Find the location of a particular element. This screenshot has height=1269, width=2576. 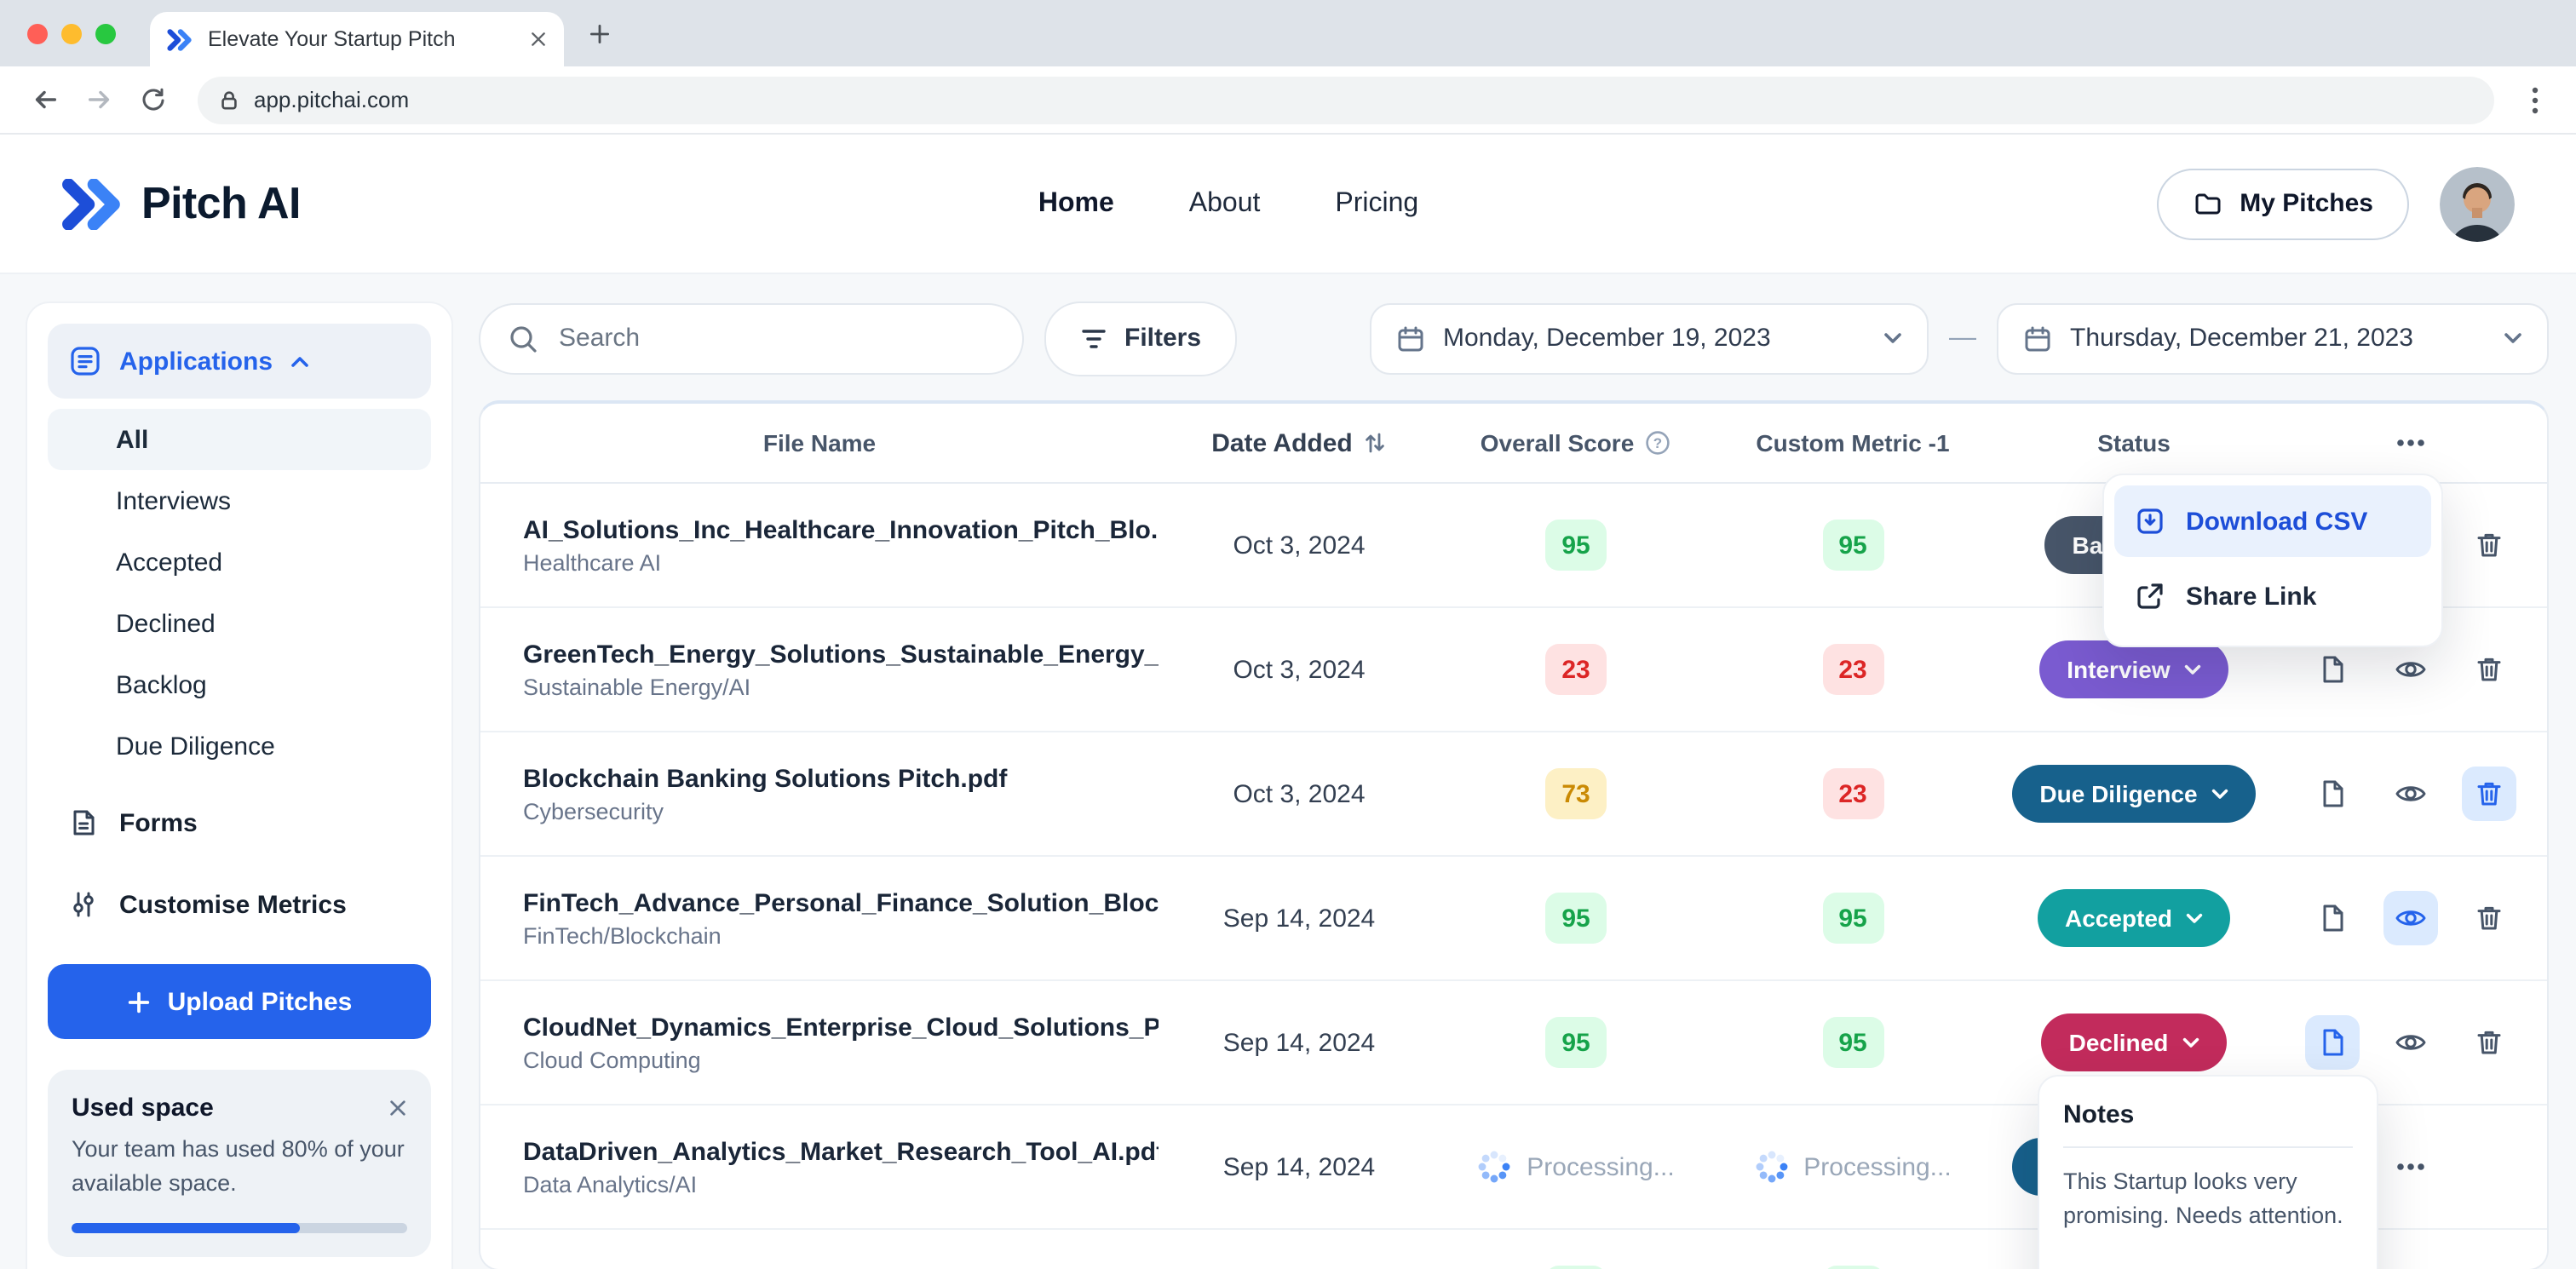

overall-score-badge: 73 is located at coordinates (1576, 793).